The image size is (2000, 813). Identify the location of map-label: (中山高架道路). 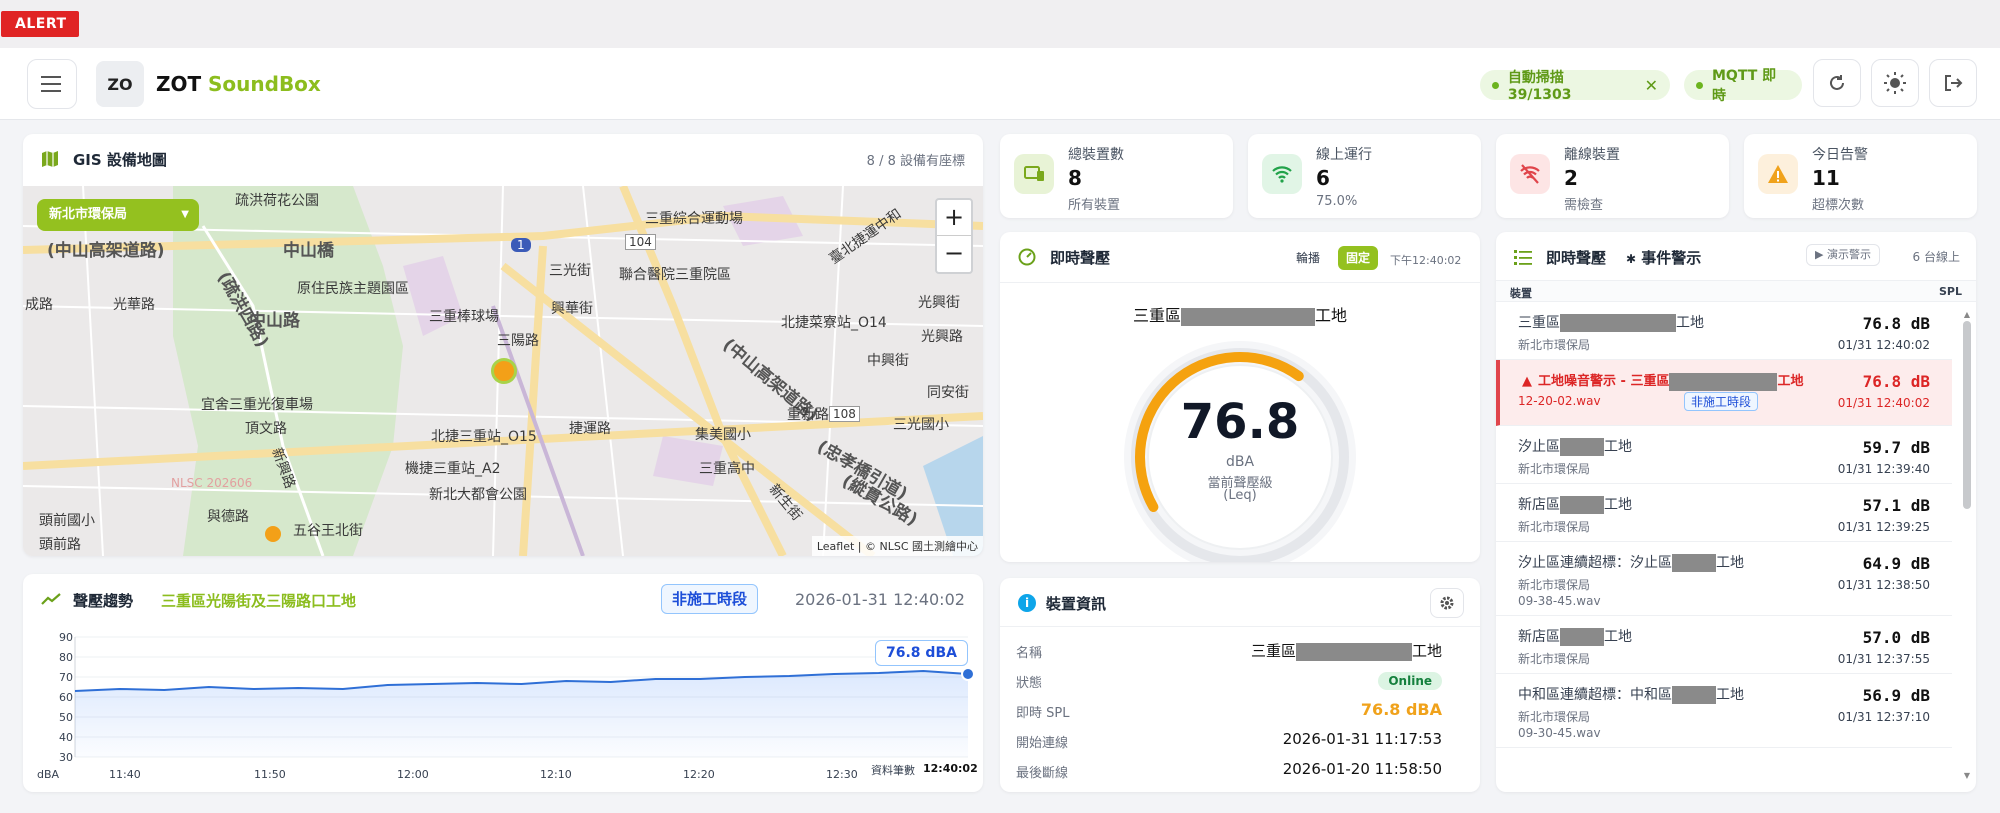
(106, 251).